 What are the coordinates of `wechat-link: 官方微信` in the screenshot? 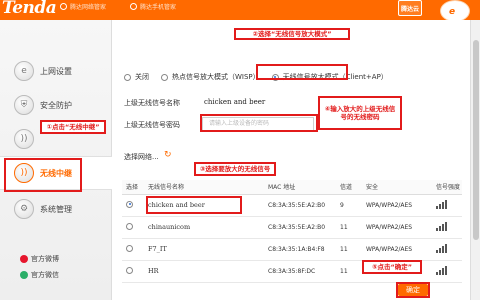 It's located at (39, 275).